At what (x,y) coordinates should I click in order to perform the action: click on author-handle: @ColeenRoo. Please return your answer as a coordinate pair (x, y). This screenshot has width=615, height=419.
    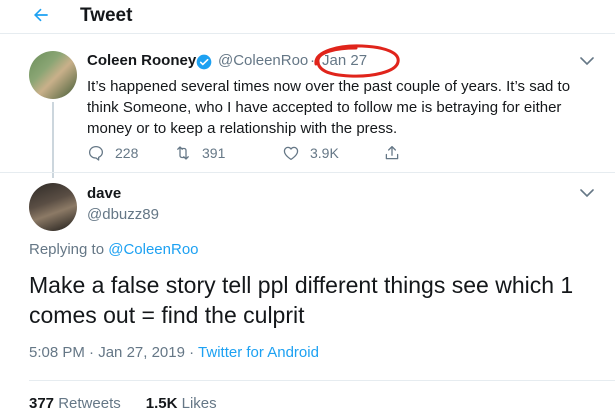
    Looking at the image, I should click on (263, 60).